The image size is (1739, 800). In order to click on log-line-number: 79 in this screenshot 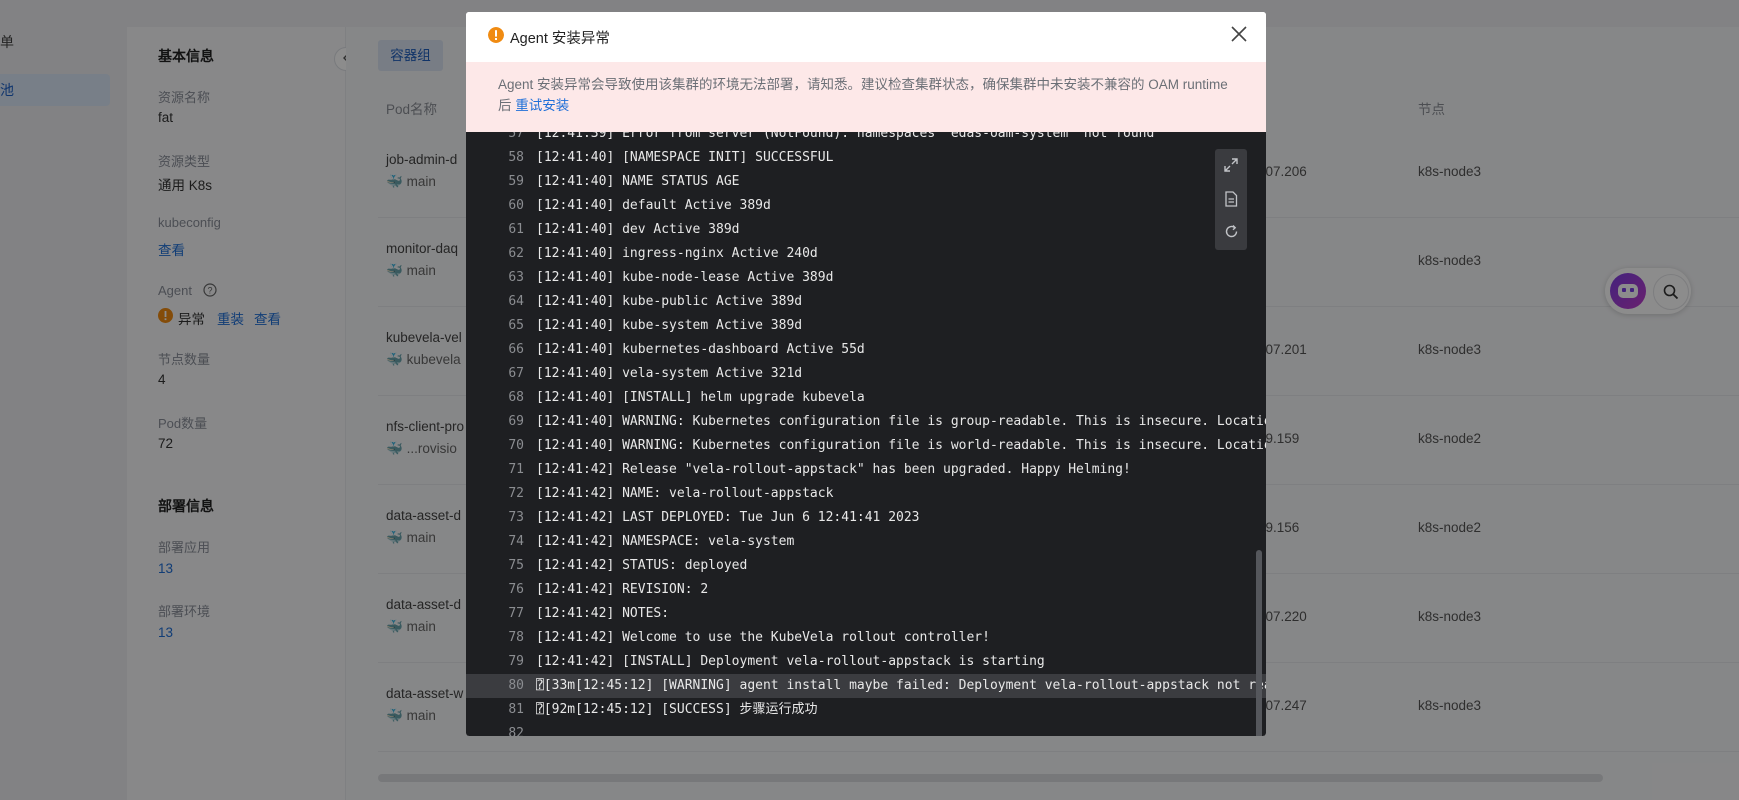, I will do `click(516, 661)`.